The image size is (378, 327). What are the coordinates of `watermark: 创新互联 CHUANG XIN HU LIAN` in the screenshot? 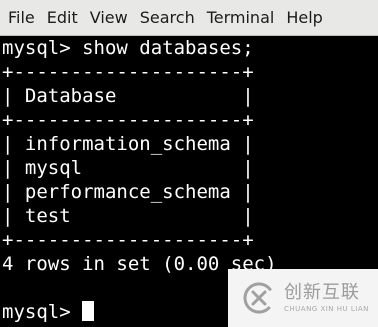 It's located at (303, 298).